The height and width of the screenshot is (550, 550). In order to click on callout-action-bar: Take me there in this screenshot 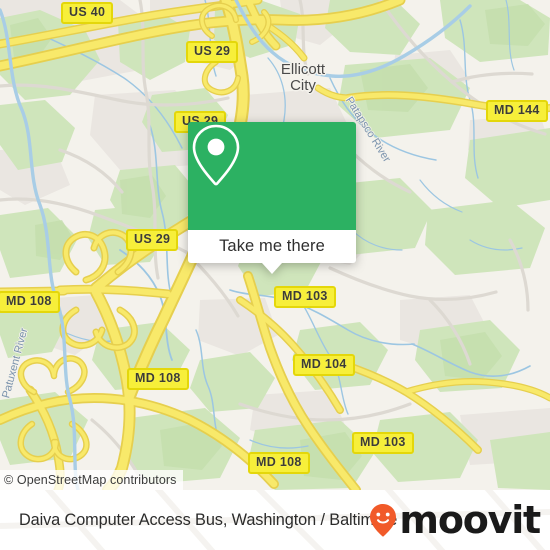, I will do `click(272, 252)`.